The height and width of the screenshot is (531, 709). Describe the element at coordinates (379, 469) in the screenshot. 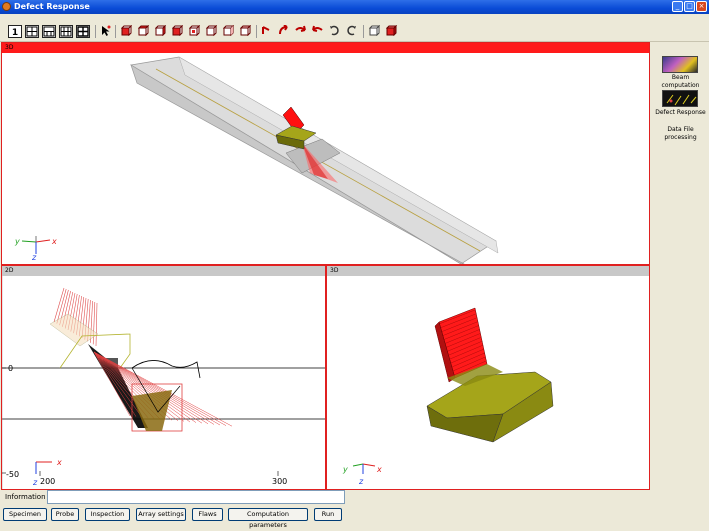

I see `axis-x-label-3d: x` at that location.